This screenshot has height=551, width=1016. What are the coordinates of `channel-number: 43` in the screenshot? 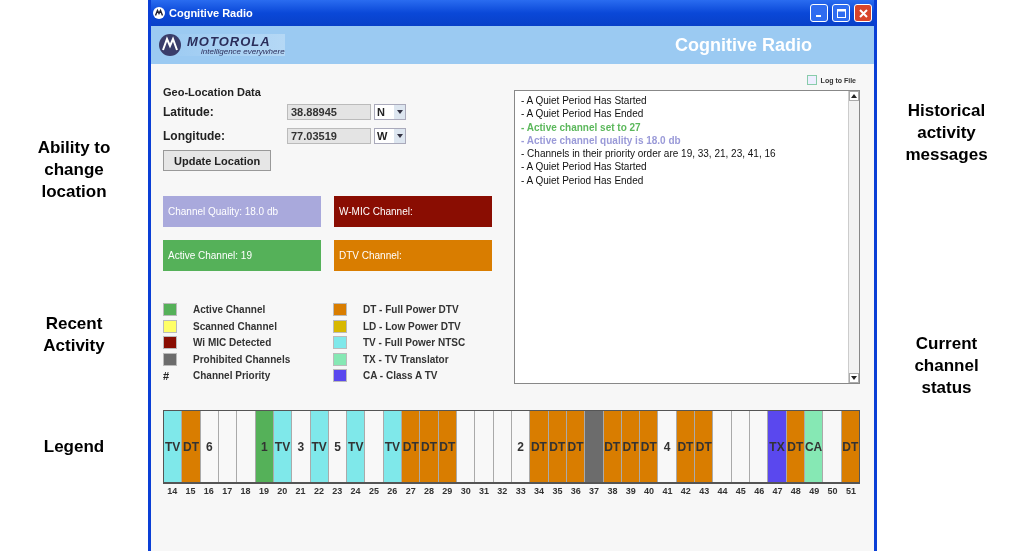 It's located at (704, 491).